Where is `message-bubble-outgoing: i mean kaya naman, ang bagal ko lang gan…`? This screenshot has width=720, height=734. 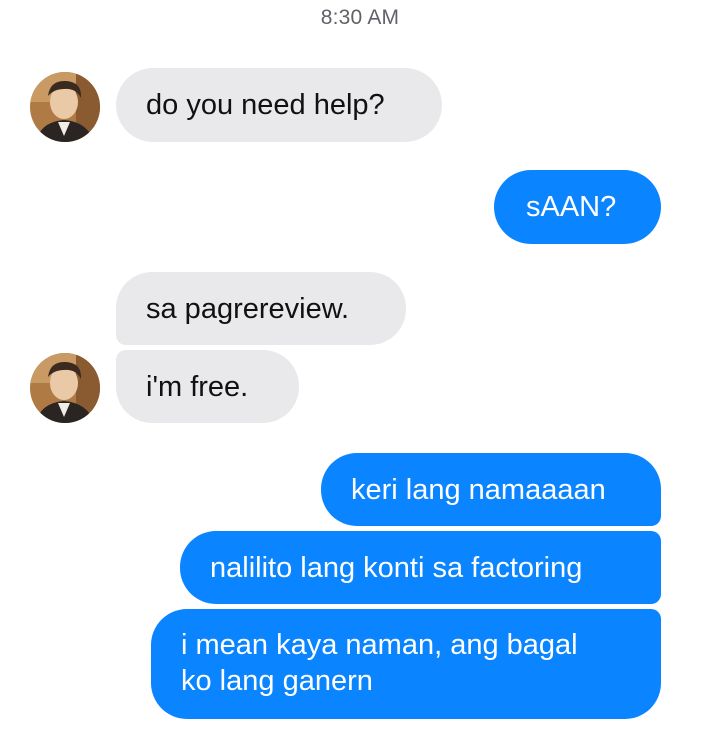
message-bubble-outgoing: i mean kaya naman, ang bagal ko lang gan… is located at coordinates (406, 664).